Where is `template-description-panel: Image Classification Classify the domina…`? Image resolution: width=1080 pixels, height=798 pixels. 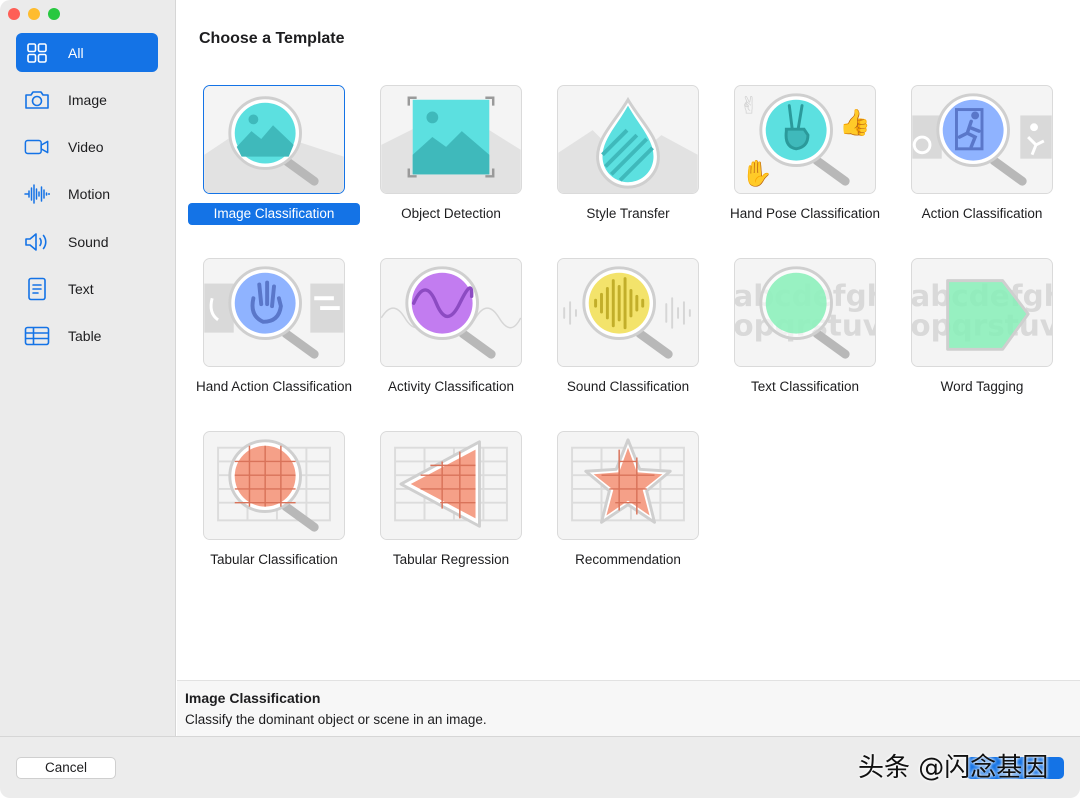 template-description-panel: Image Classification Classify the domina… is located at coordinates (628, 708).